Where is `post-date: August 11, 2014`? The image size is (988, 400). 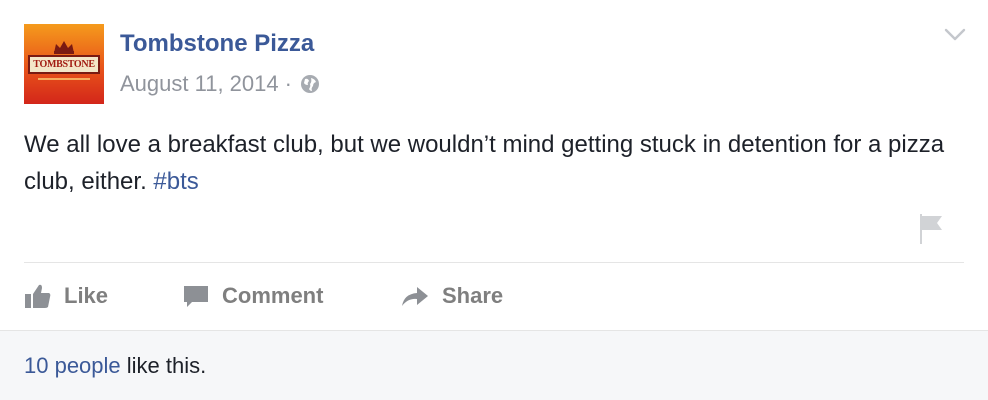
post-date: August 11, 2014 is located at coordinates (199, 84).